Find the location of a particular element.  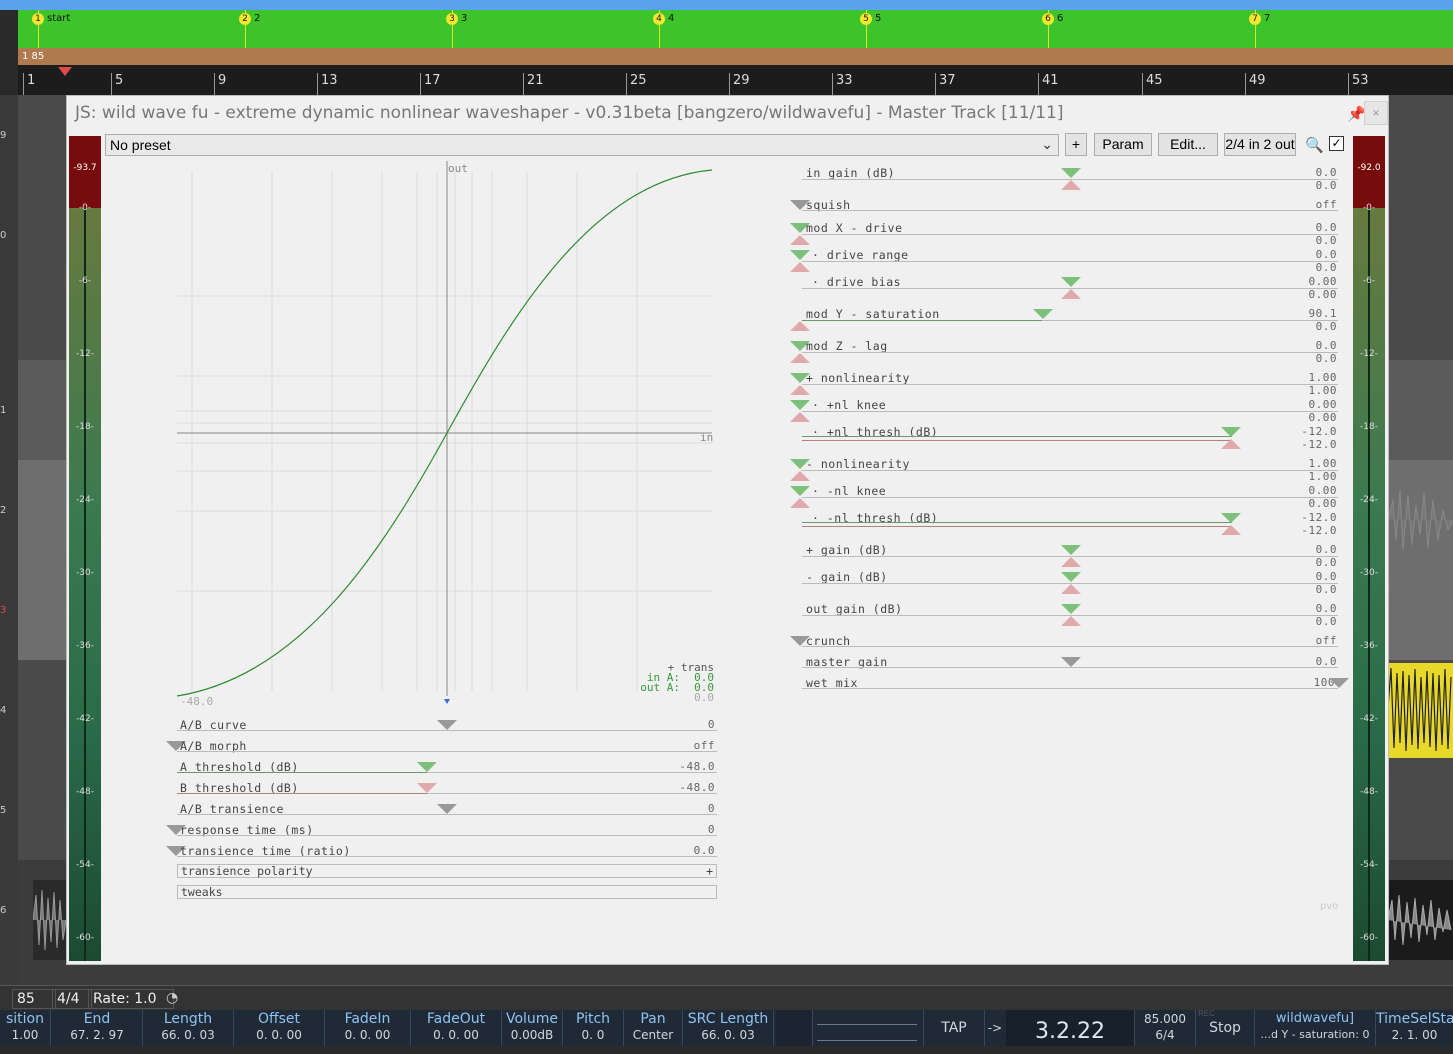

info-position: sition 1.00 is located at coordinates (25, 1028).